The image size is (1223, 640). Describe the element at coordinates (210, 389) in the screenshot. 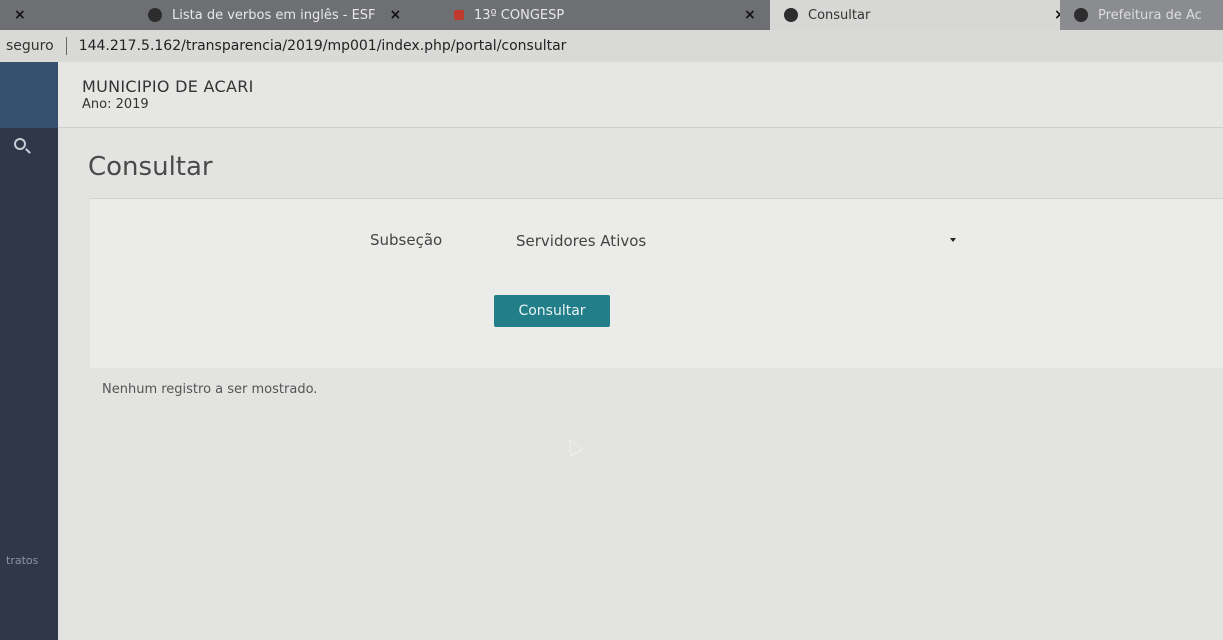

I see `empty-results-message: Nenhum registro a ser mostrado.` at that location.